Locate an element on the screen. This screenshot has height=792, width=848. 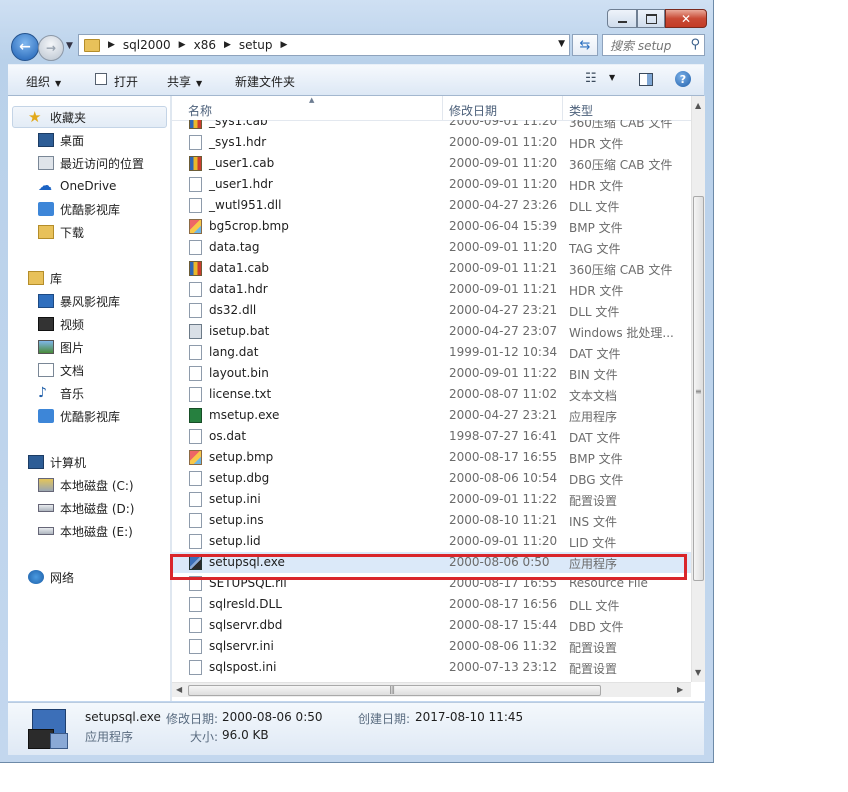
file-row: setup.lid 2000-09-01 11:20 LID 文件 is located at coordinates (431, 541).